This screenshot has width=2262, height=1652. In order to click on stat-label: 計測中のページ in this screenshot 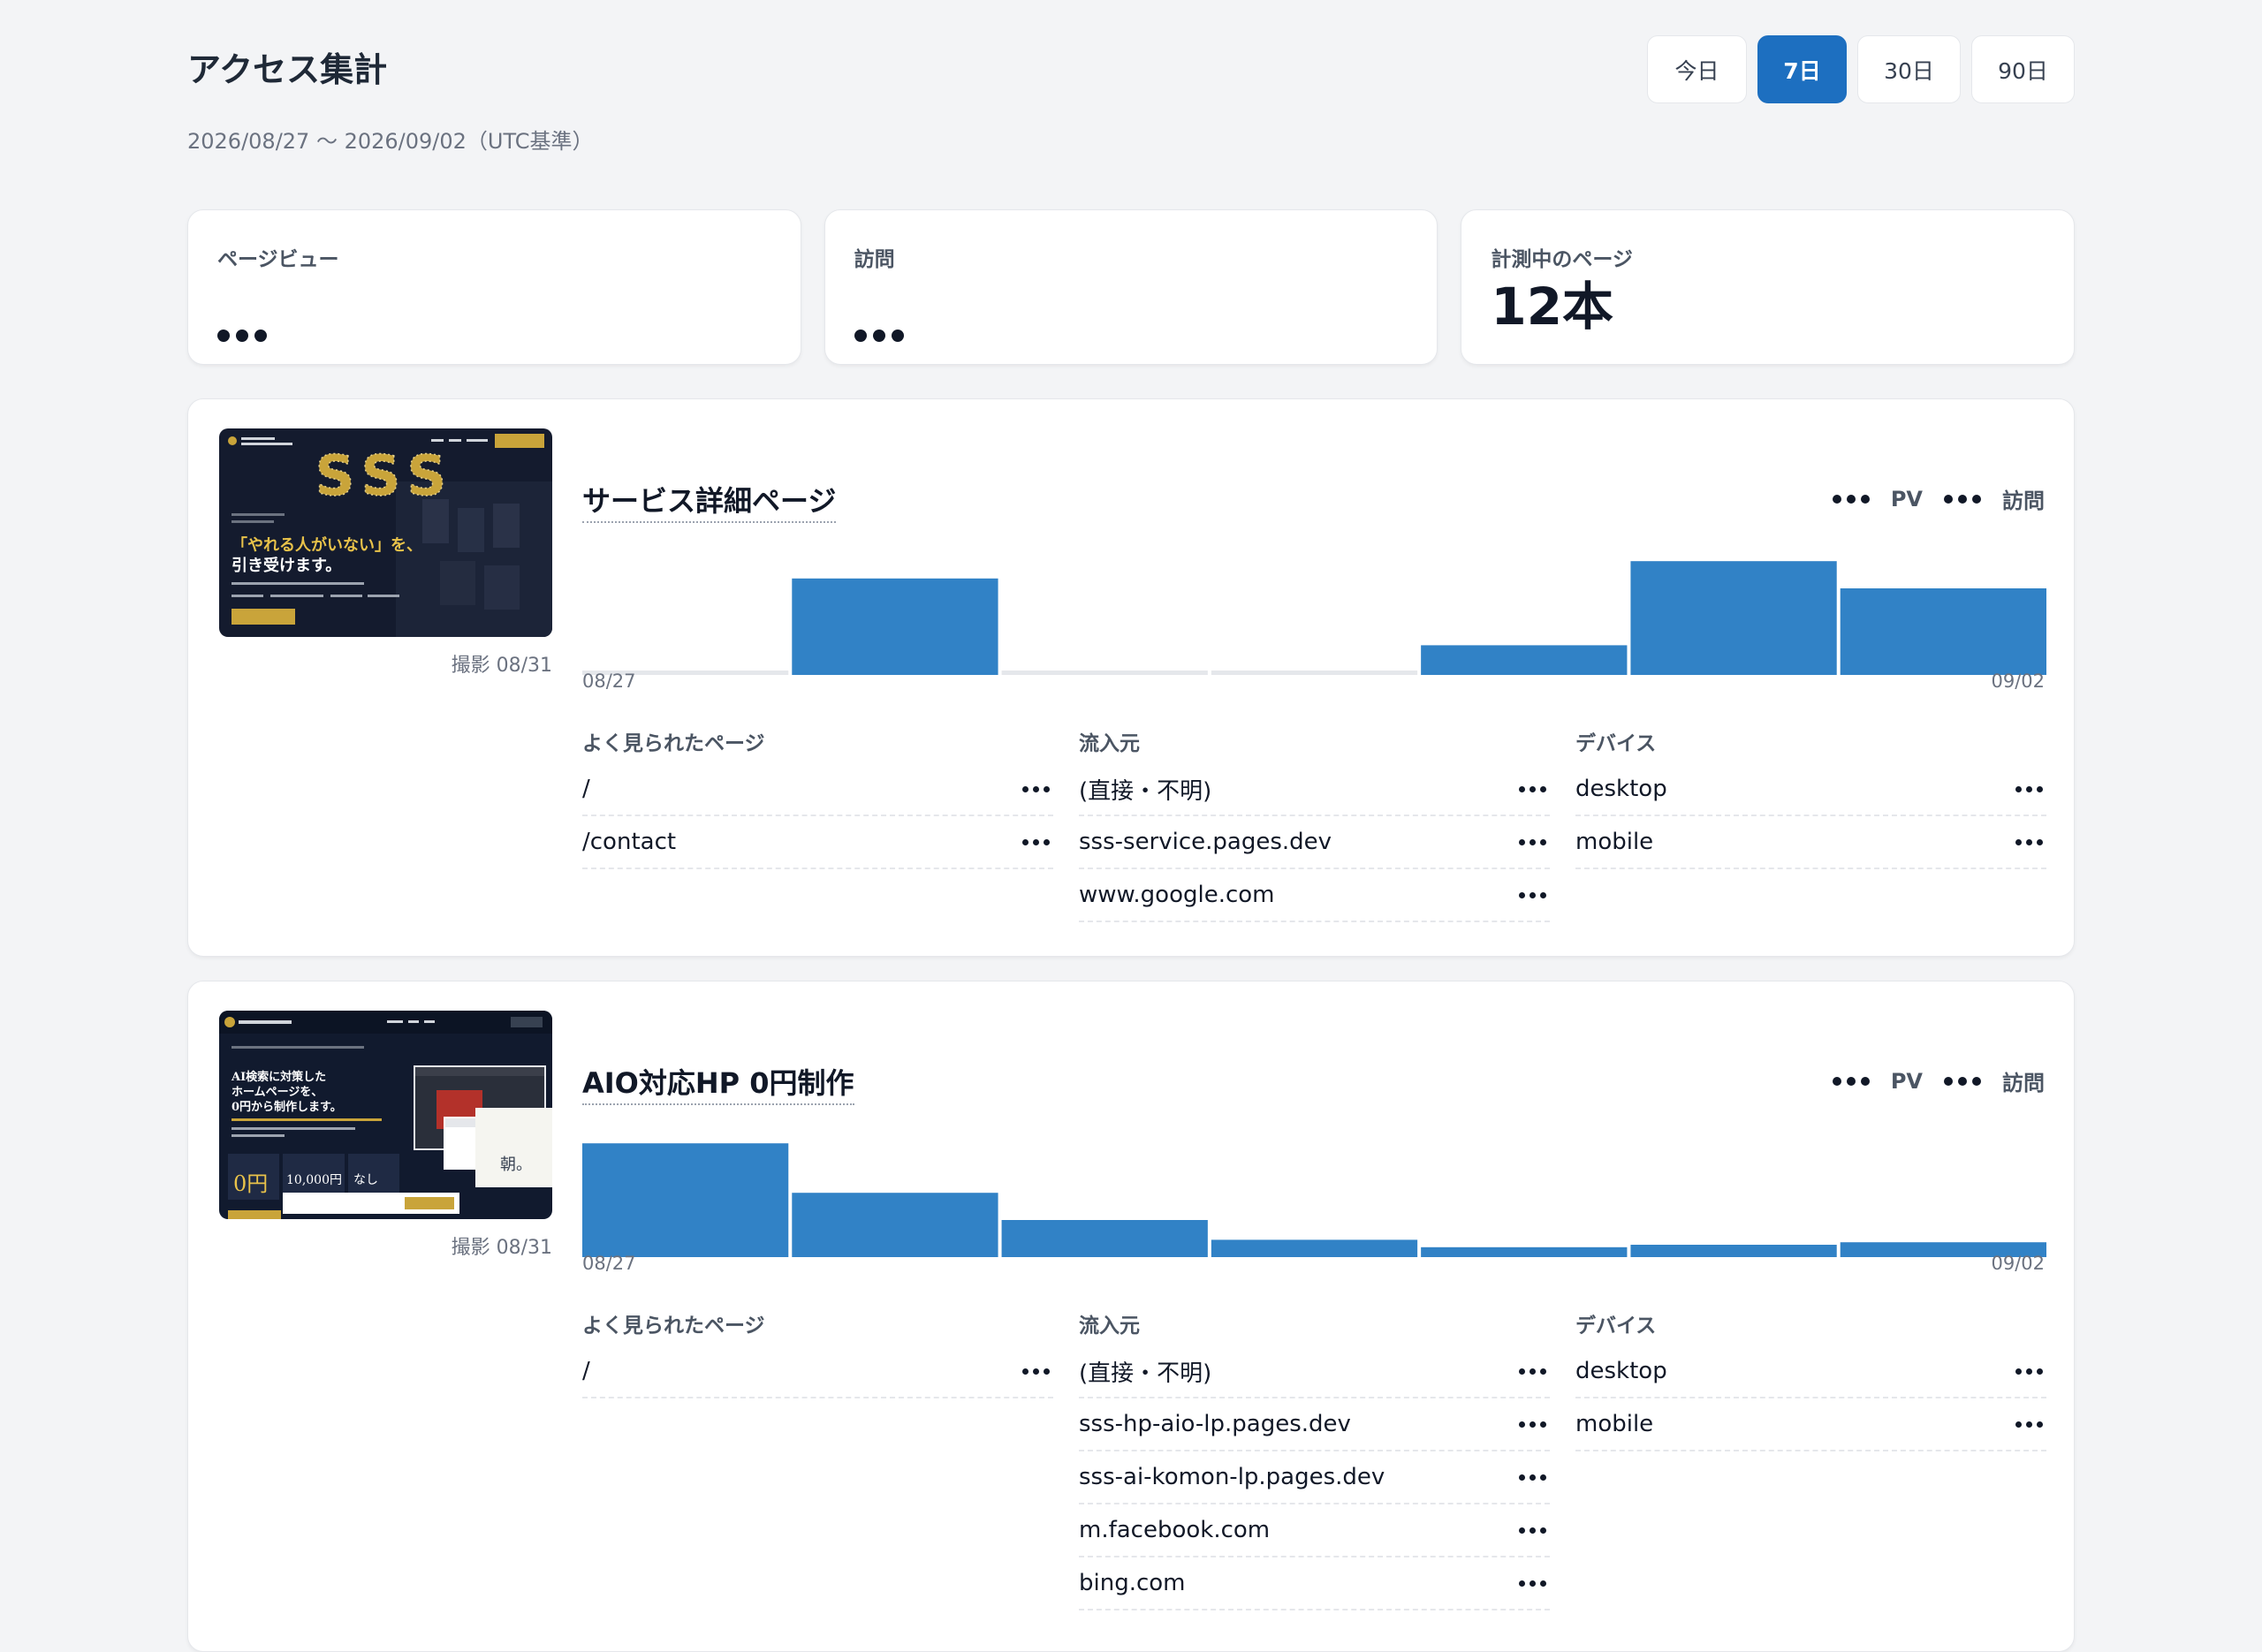, I will do `click(1562, 259)`.